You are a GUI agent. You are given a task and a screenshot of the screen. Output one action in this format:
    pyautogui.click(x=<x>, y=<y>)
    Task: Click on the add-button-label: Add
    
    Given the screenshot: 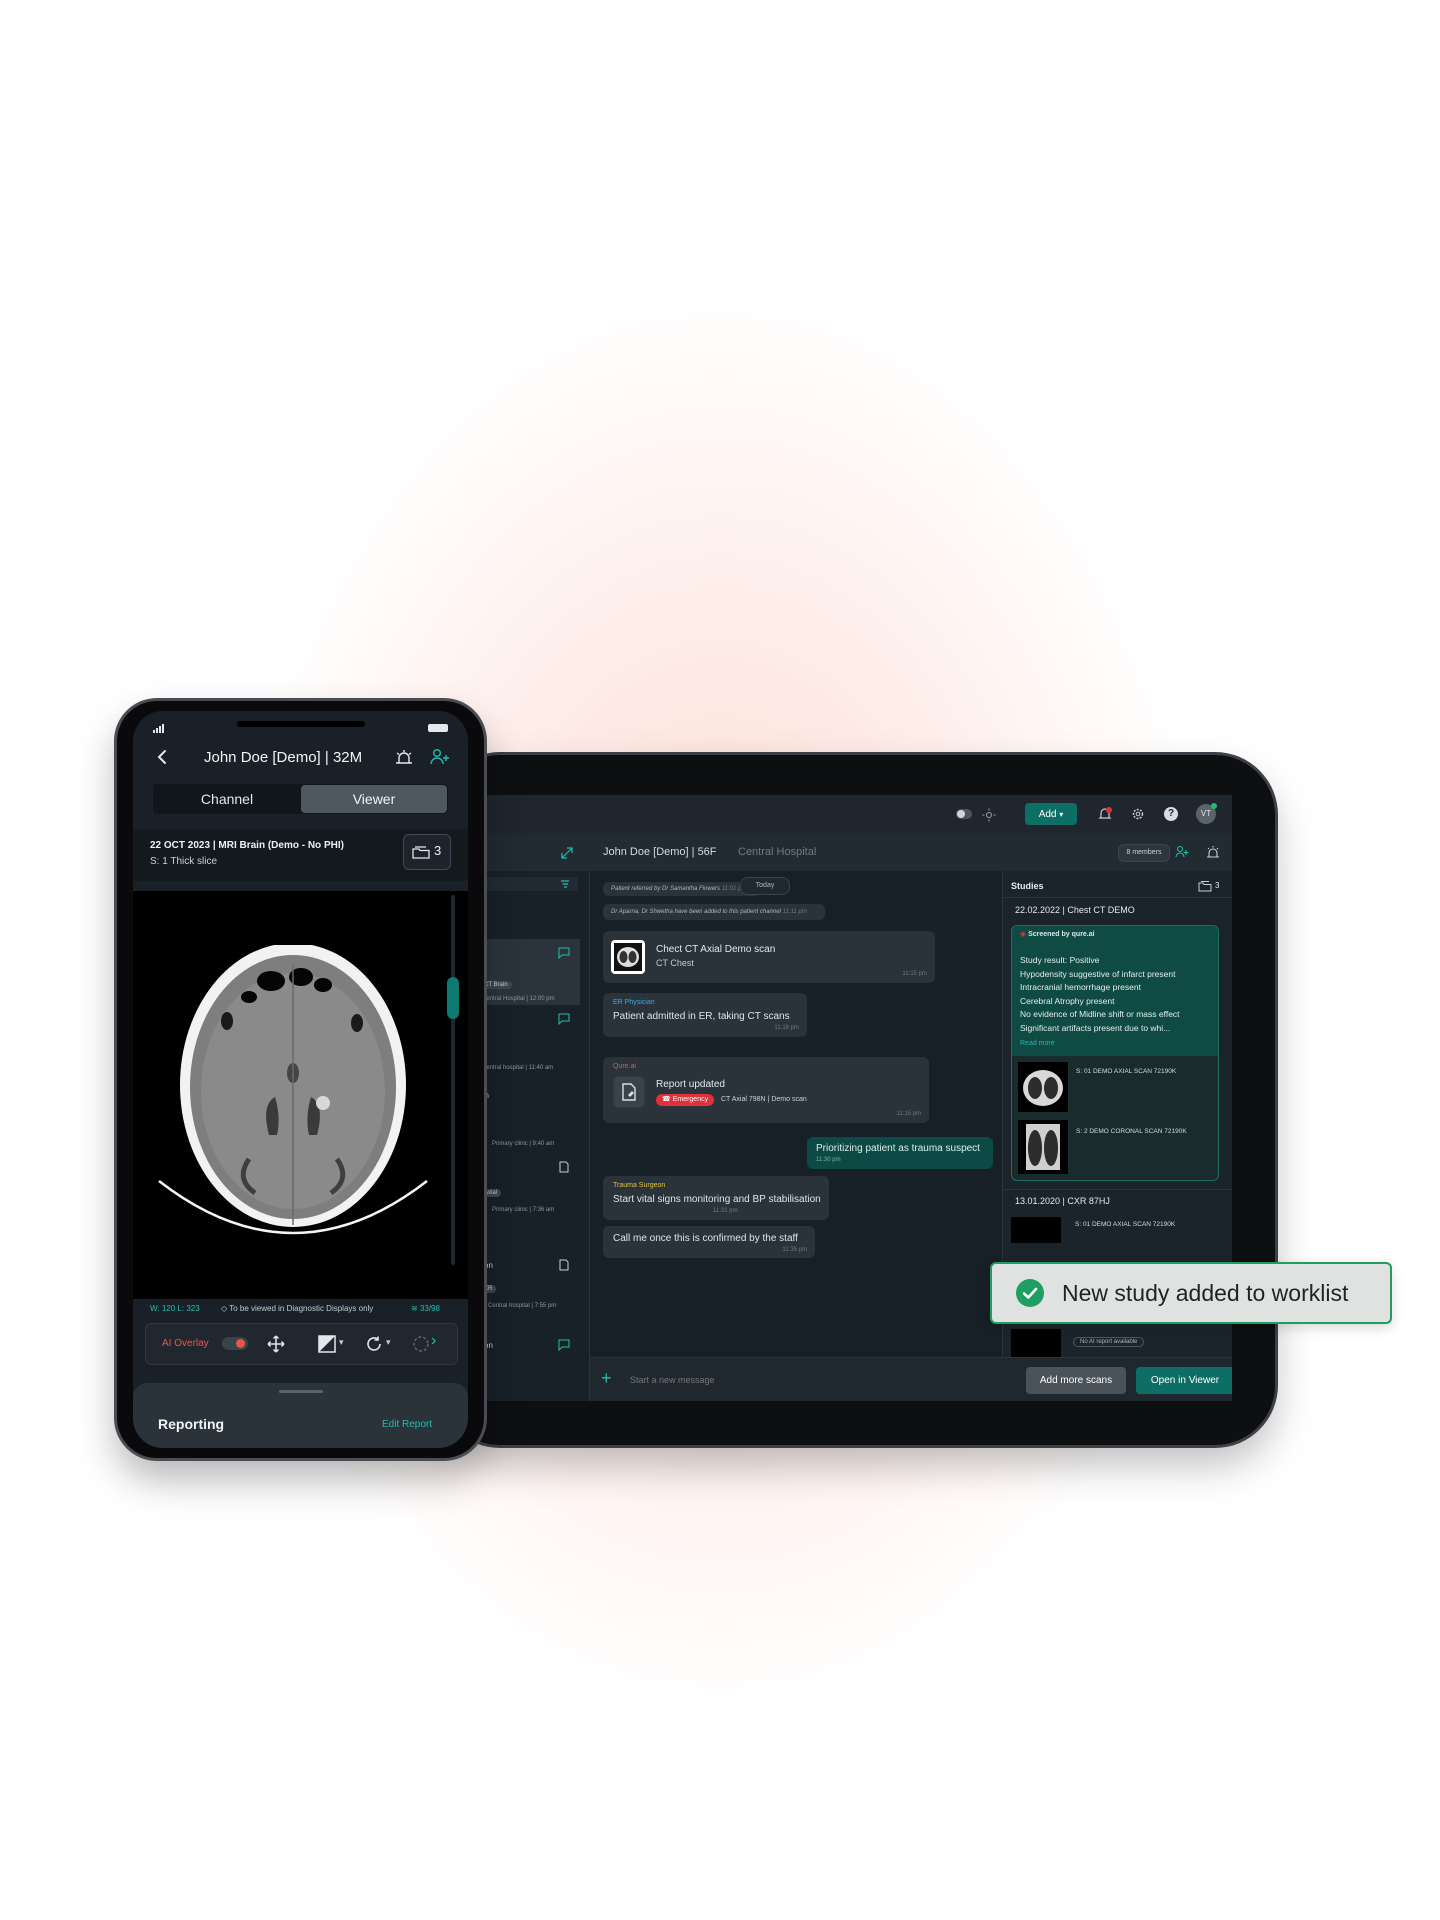 What is the action you would take?
    pyautogui.click(x=1047, y=814)
    